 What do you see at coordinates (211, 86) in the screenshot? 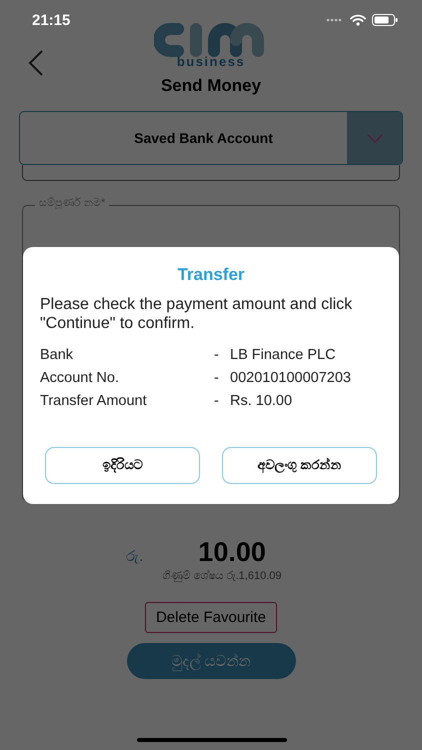
I see `page-title: Send Money` at bounding box center [211, 86].